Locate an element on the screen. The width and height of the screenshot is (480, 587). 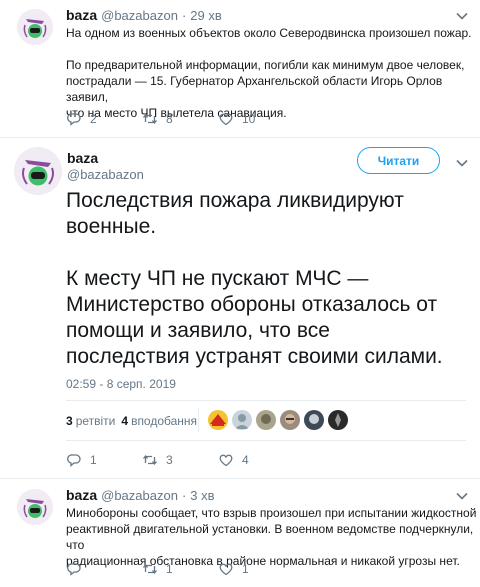
reply-button is located at coordinates (104, 569).